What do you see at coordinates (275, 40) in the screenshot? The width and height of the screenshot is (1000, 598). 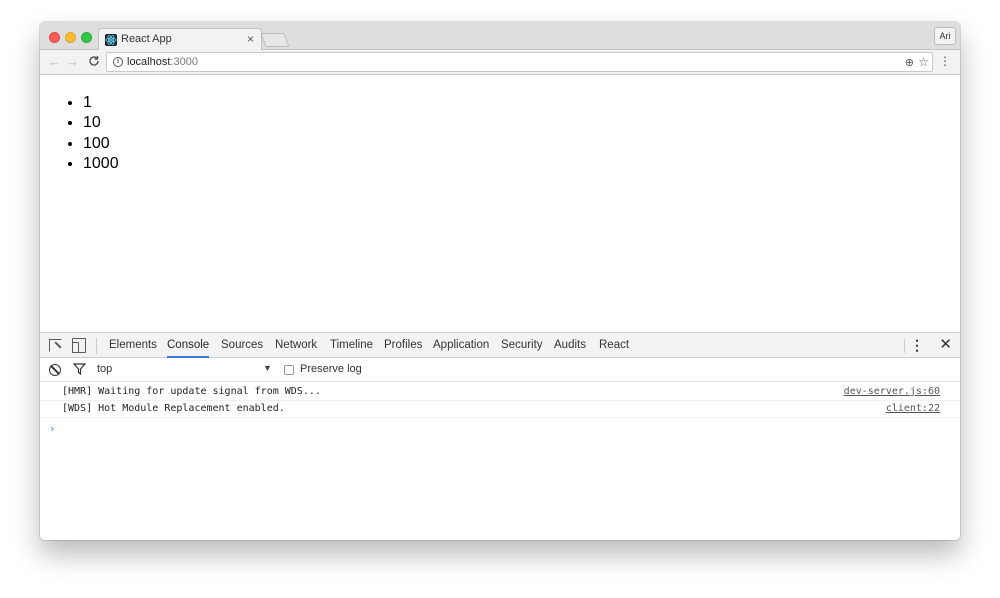 I see `new-tab-button` at bounding box center [275, 40].